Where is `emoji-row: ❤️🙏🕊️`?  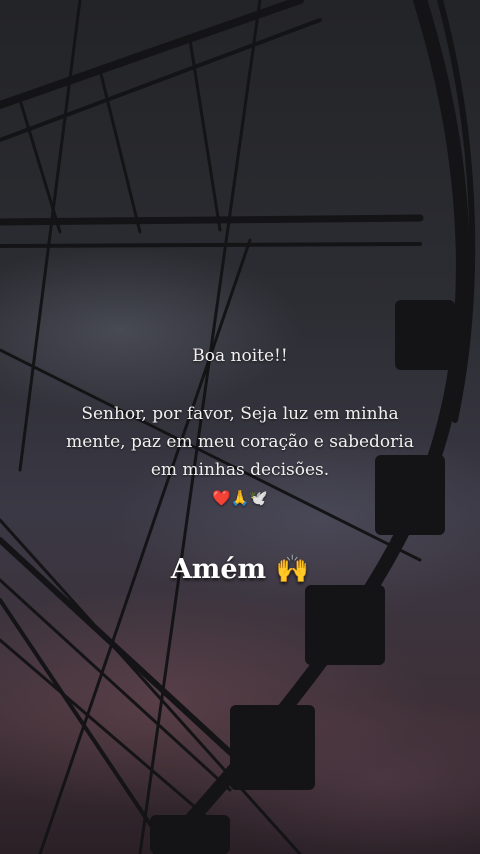 emoji-row: ❤️🙏🕊️ is located at coordinates (240, 498).